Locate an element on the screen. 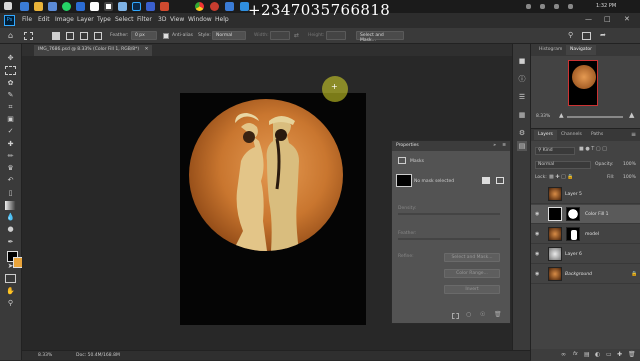 The width and height of the screenshot is (640, 361). healing-brush-tool-icon: ✚ is located at coordinates (10, 144).